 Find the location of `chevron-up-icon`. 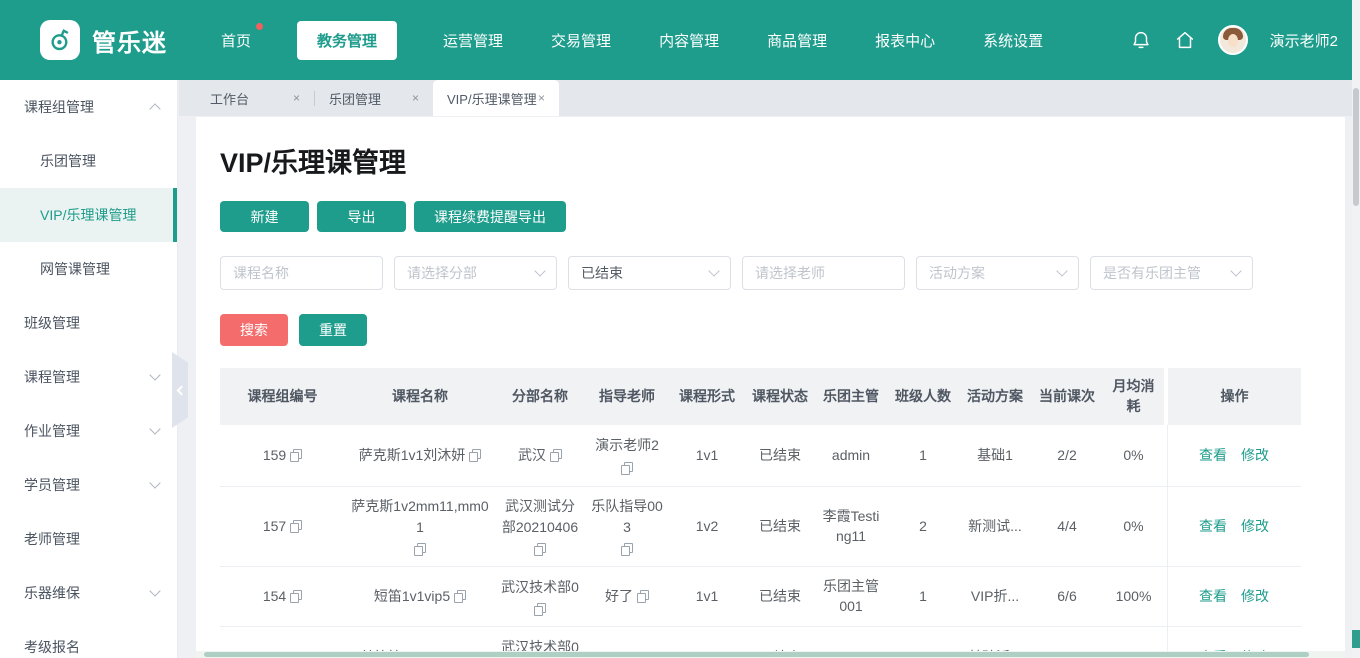

chevron-up-icon is located at coordinates (155, 109).